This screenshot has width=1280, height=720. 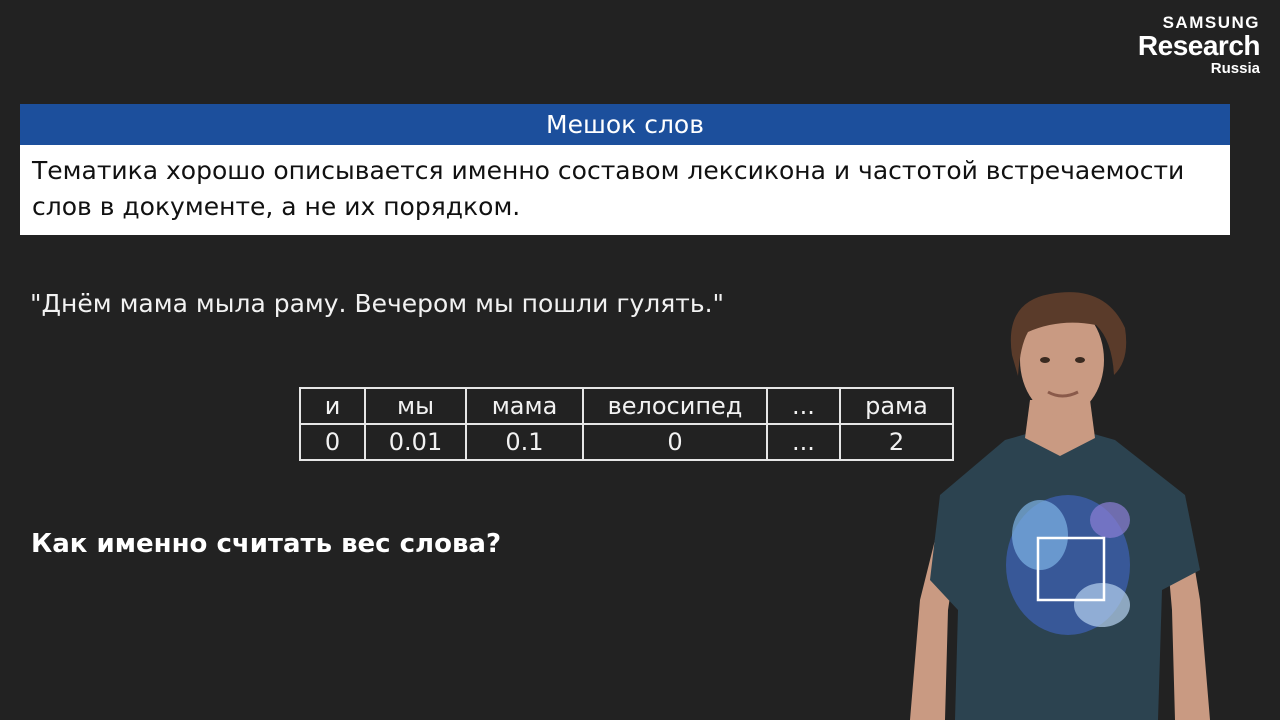 I want to click on table-header-cell: велосипед, so click(x=675, y=406).